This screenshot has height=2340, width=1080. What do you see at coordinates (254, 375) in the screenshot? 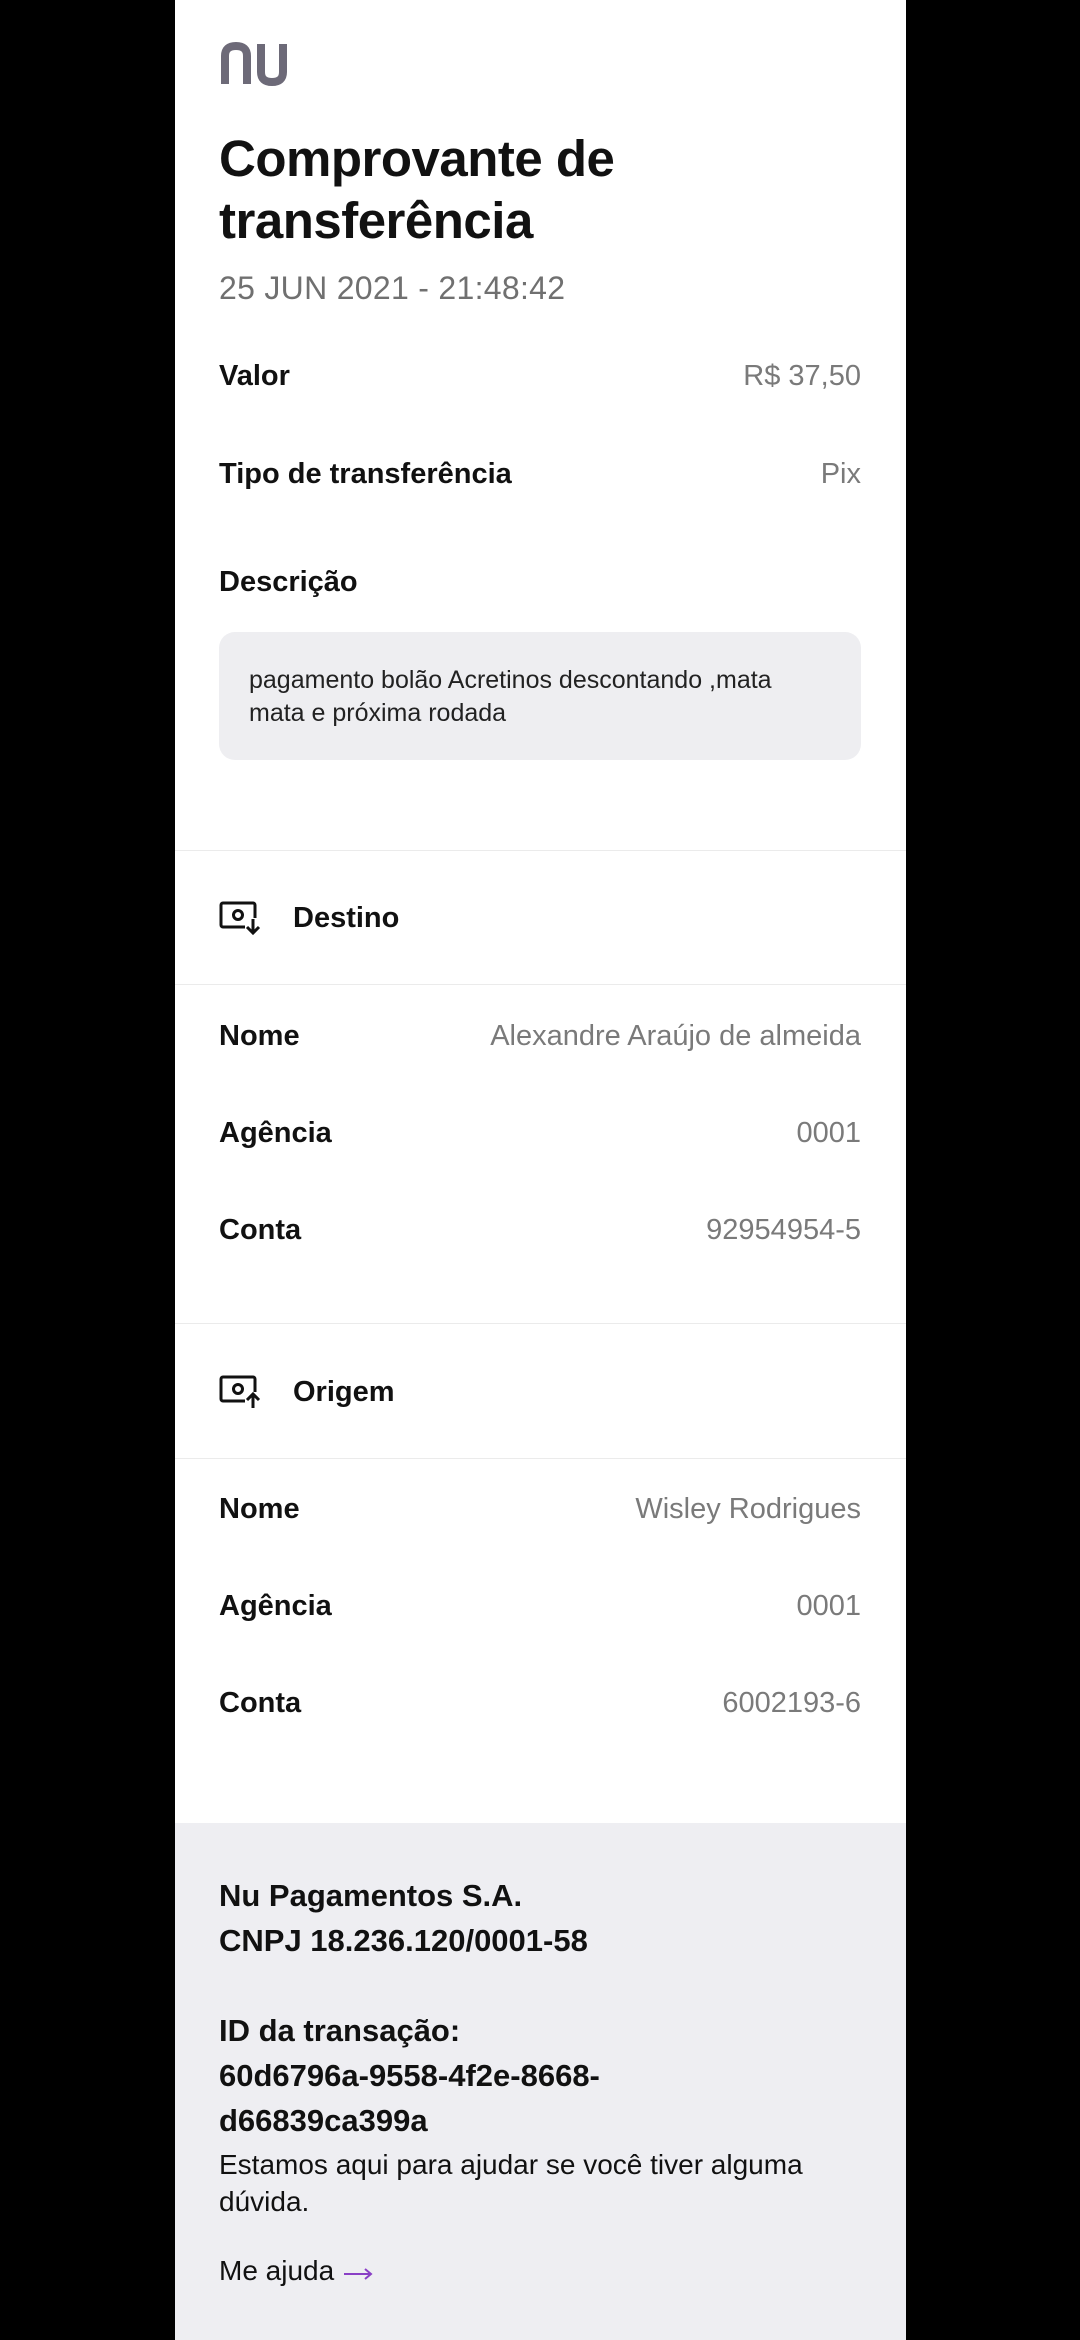
I see `valor-label: Valor` at bounding box center [254, 375].